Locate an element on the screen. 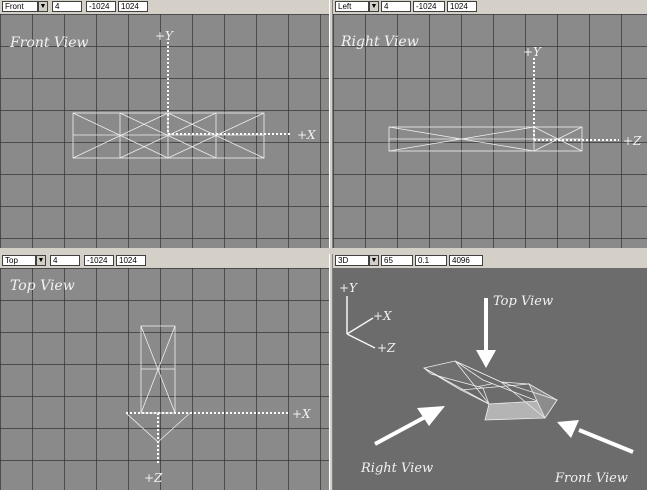 The width and height of the screenshot is (647, 490). viewport-toolbar: Front ▼ 4 -1024 1024 is located at coordinates (164, 7).